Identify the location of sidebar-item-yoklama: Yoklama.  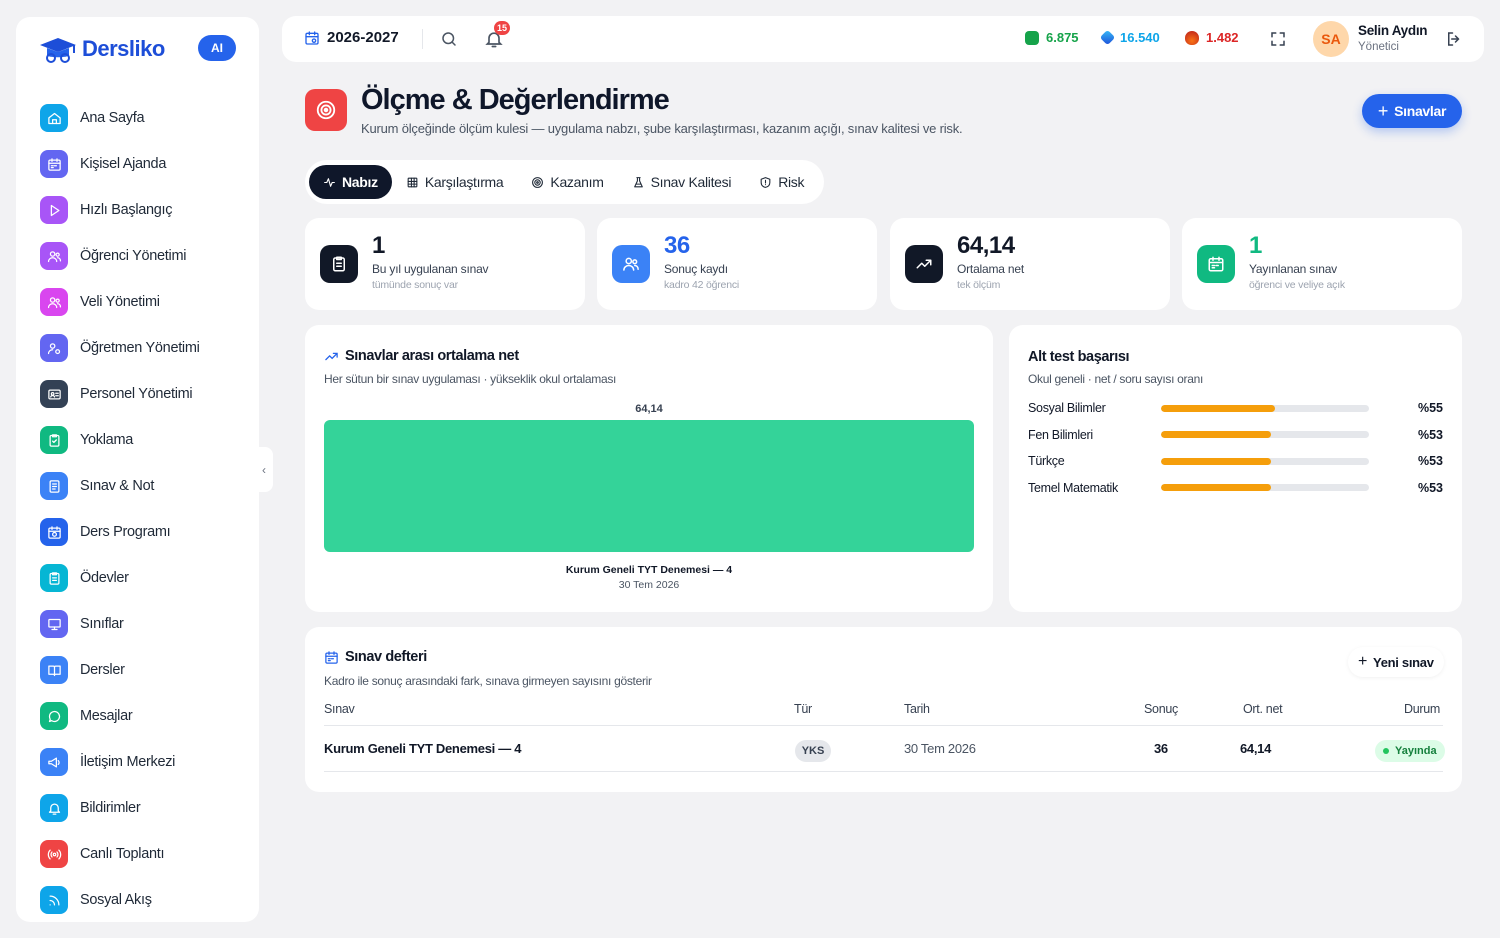
(140, 440).